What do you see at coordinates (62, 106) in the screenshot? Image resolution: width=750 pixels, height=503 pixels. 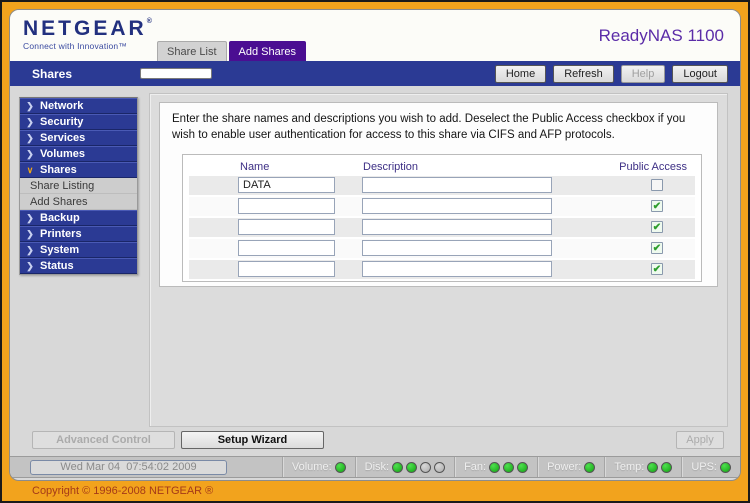 I see `false: Network` at bounding box center [62, 106].